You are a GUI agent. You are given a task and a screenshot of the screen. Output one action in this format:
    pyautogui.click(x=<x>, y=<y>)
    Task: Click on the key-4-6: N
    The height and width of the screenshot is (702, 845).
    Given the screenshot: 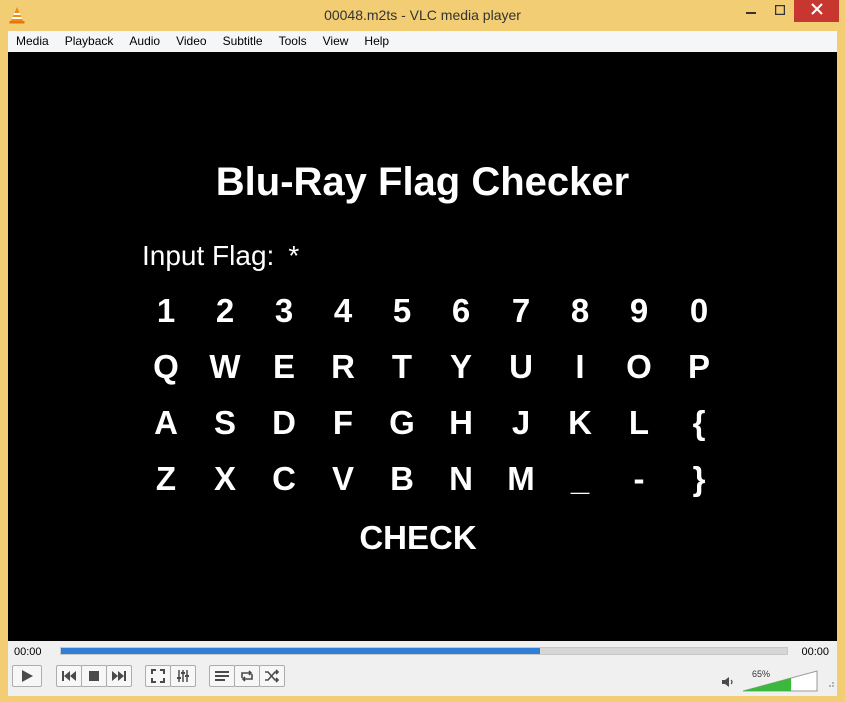 What is the action you would take?
    pyautogui.click(x=461, y=479)
    